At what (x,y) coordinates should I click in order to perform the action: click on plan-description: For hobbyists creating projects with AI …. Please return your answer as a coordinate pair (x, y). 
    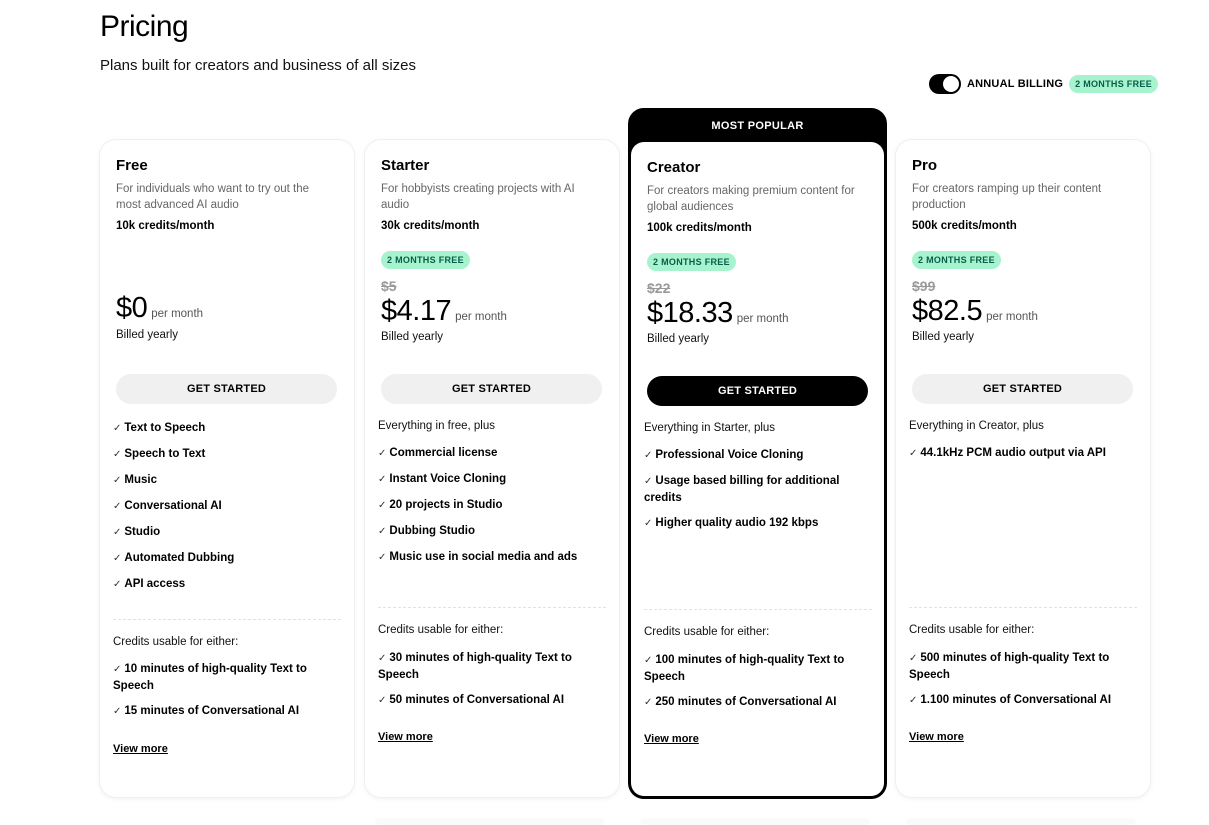
    Looking at the image, I should click on (478, 197).